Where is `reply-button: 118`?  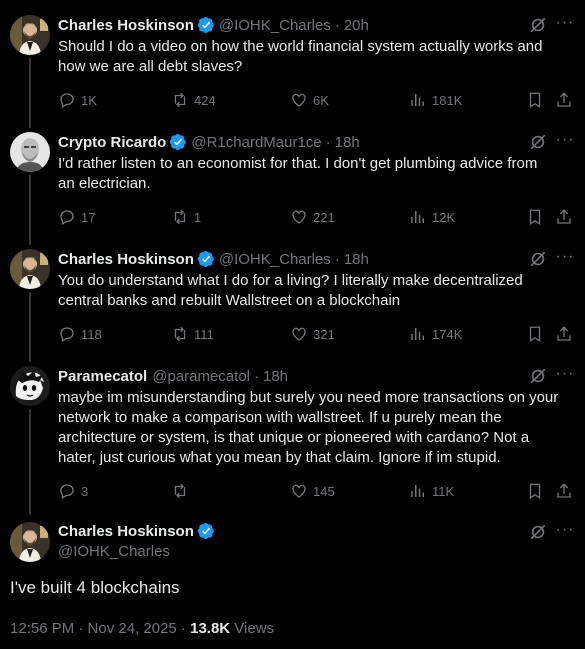 reply-button: 118 is located at coordinates (80, 334).